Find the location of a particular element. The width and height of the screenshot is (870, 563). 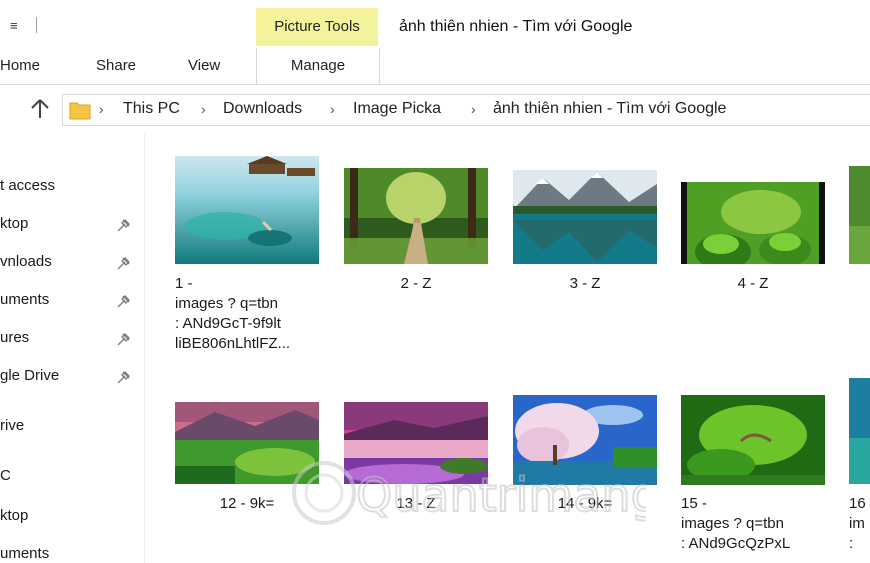

file-name-line: : ANd9GcT-9f9lt is located at coordinates (228, 323).